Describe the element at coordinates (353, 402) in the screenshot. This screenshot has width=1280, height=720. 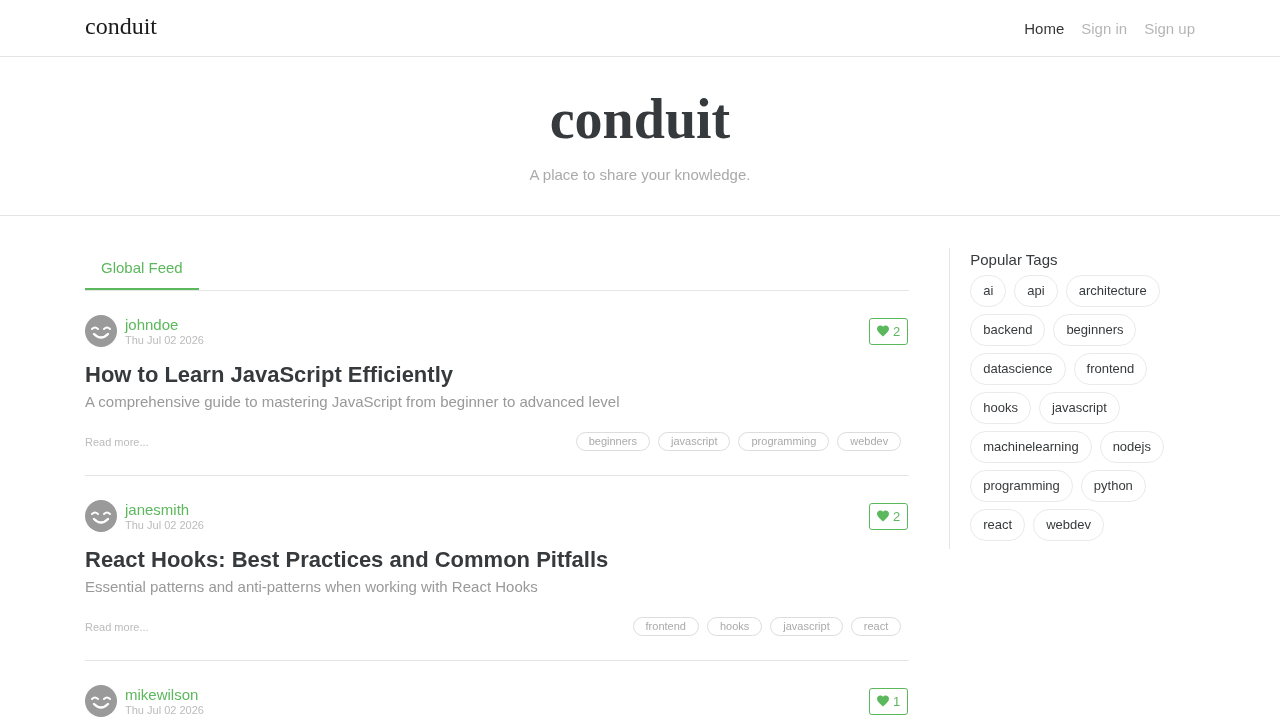
I see `article-description: A comprehensive guide to mastering JavaScript from beginner to advanced level` at that location.